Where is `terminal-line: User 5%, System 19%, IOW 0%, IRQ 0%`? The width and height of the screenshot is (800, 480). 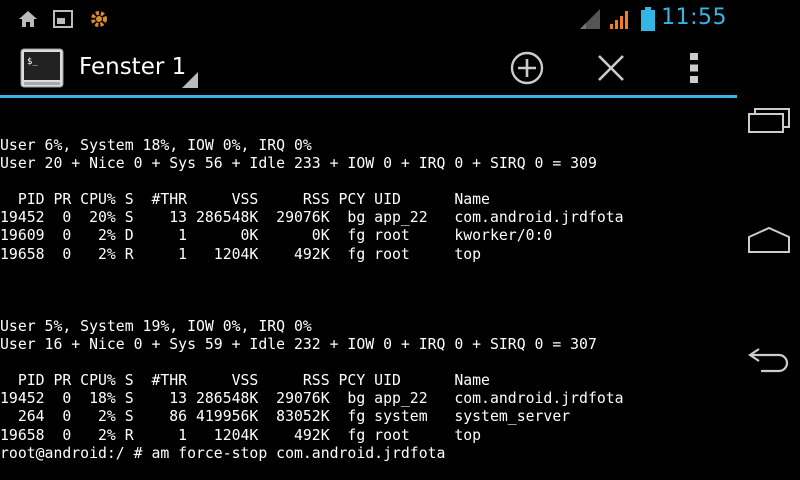
terminal-line: User 5%, System 19%, IOW 0%, IRQ 0% is located at coordinates (156, 326).